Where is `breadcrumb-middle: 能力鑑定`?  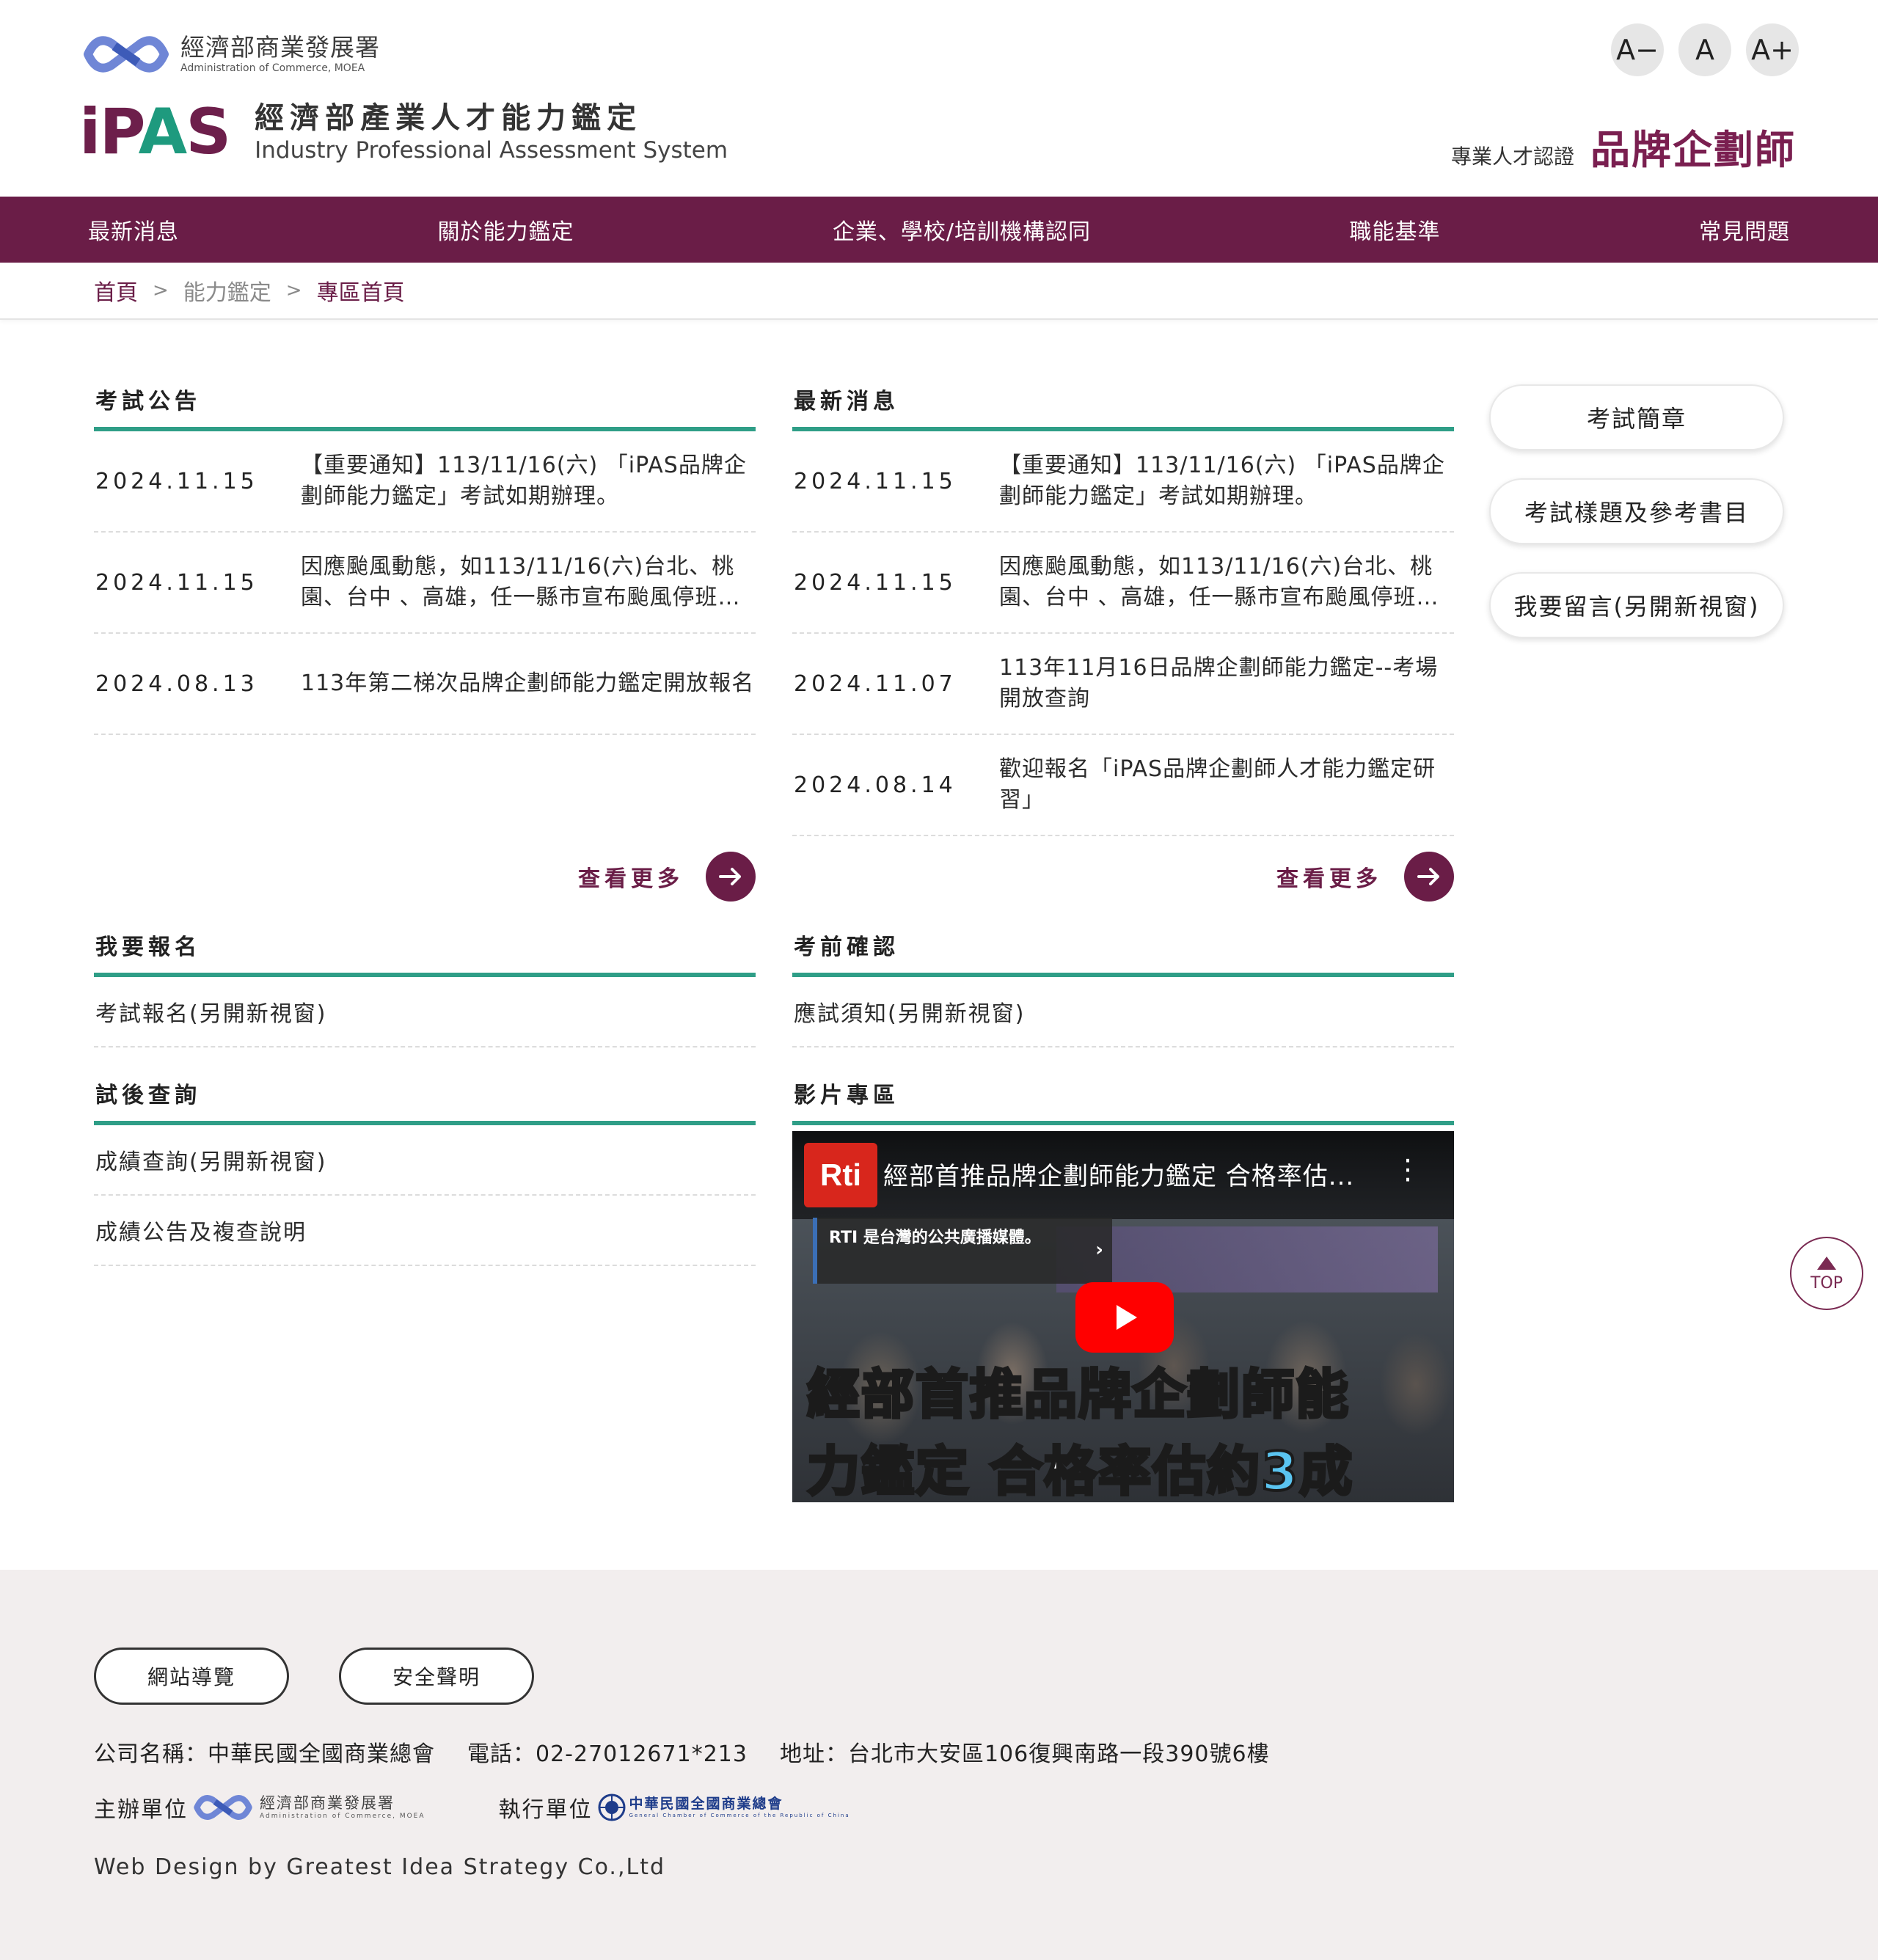
breadcrumb-middle: 能力鑑定 is located at coordinates (227, 290).